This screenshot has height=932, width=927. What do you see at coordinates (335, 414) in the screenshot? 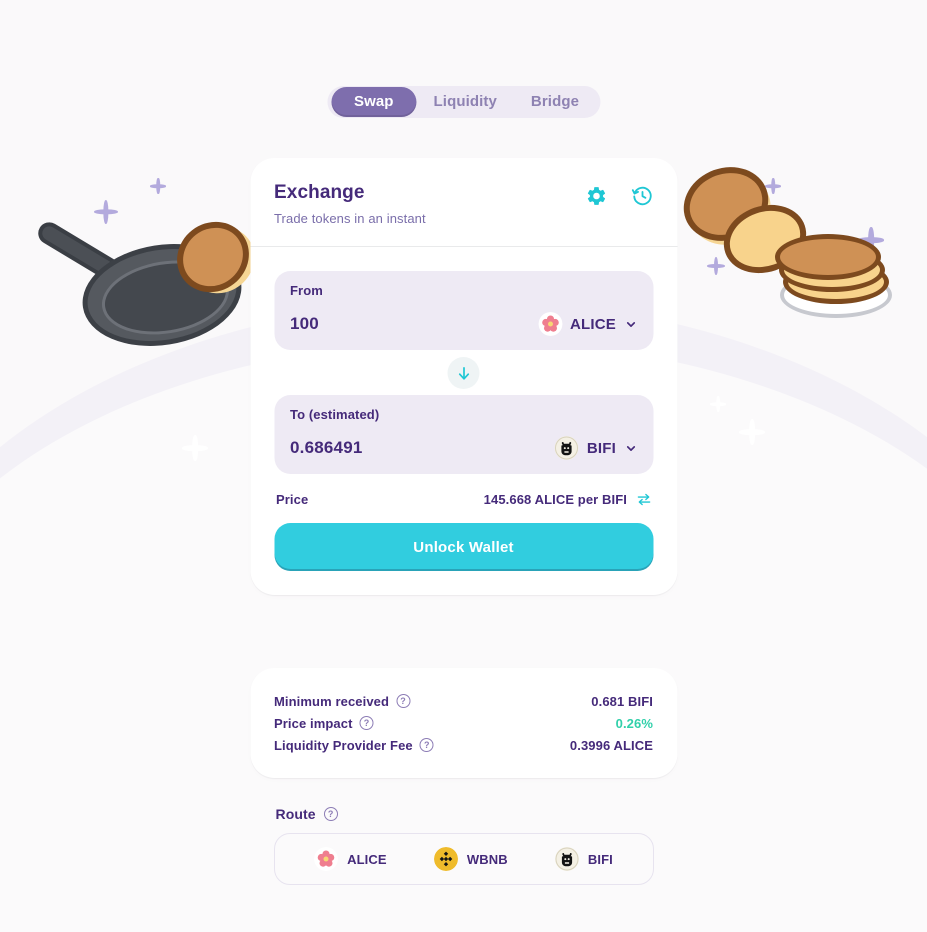
I see `to-label: To (estimated)` at bounding box center [335, 414].